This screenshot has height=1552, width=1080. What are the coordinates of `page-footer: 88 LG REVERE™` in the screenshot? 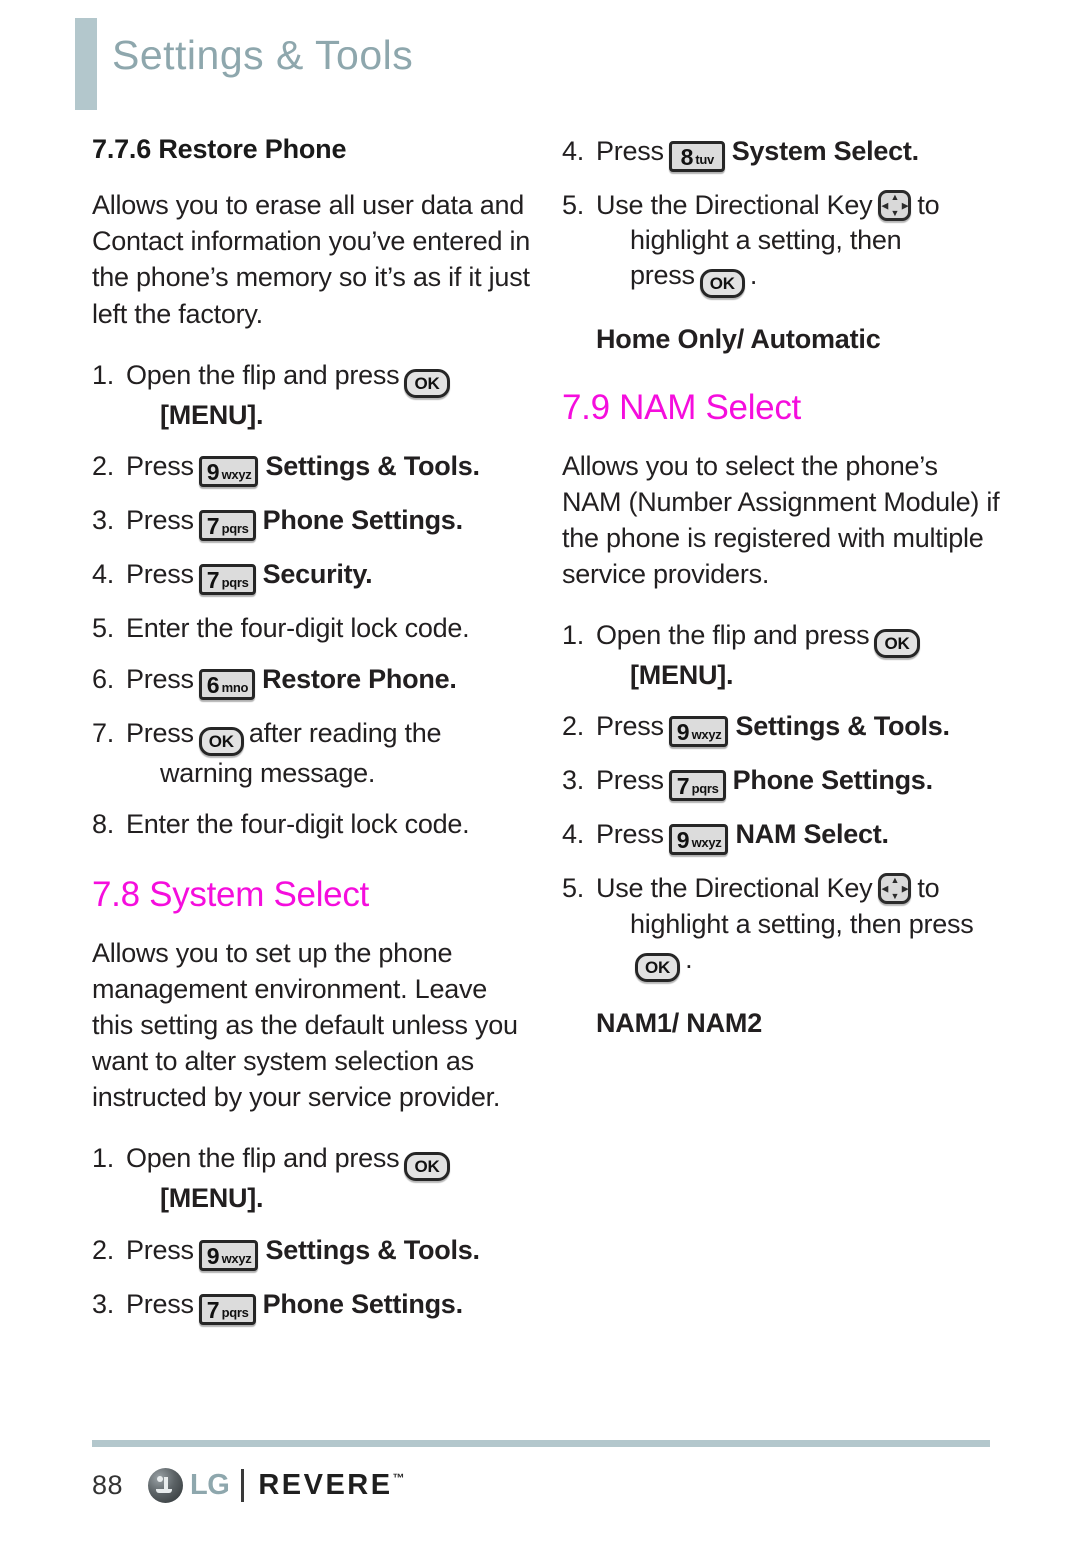 It's located at (540, 1492).